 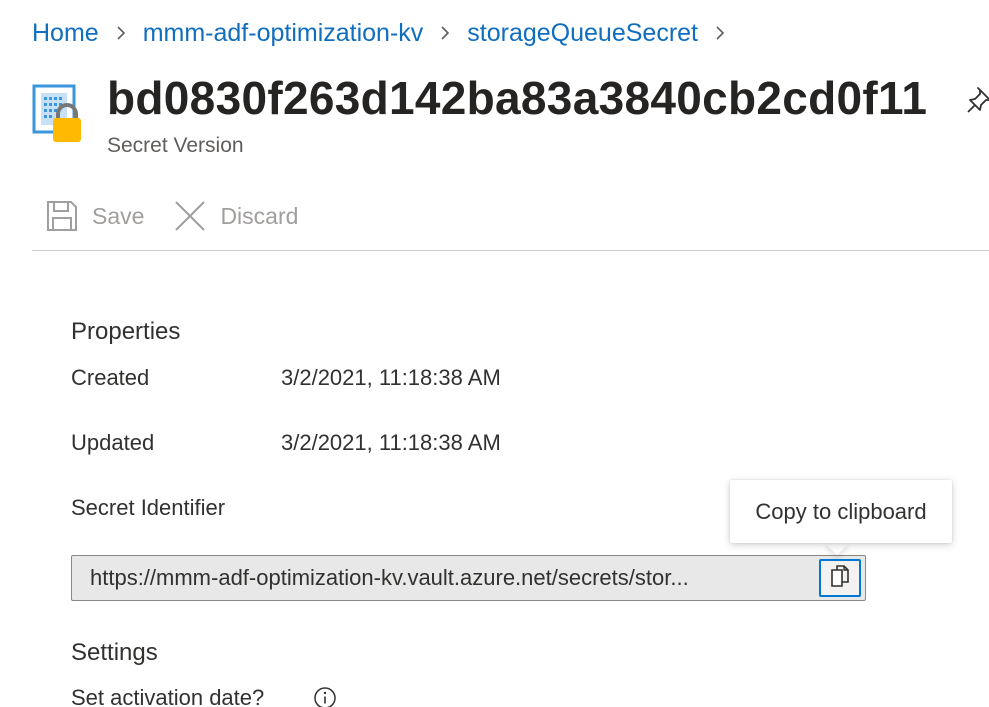 I want to click on key-vault-secret-lock-icon, so click(x=60, y=114).